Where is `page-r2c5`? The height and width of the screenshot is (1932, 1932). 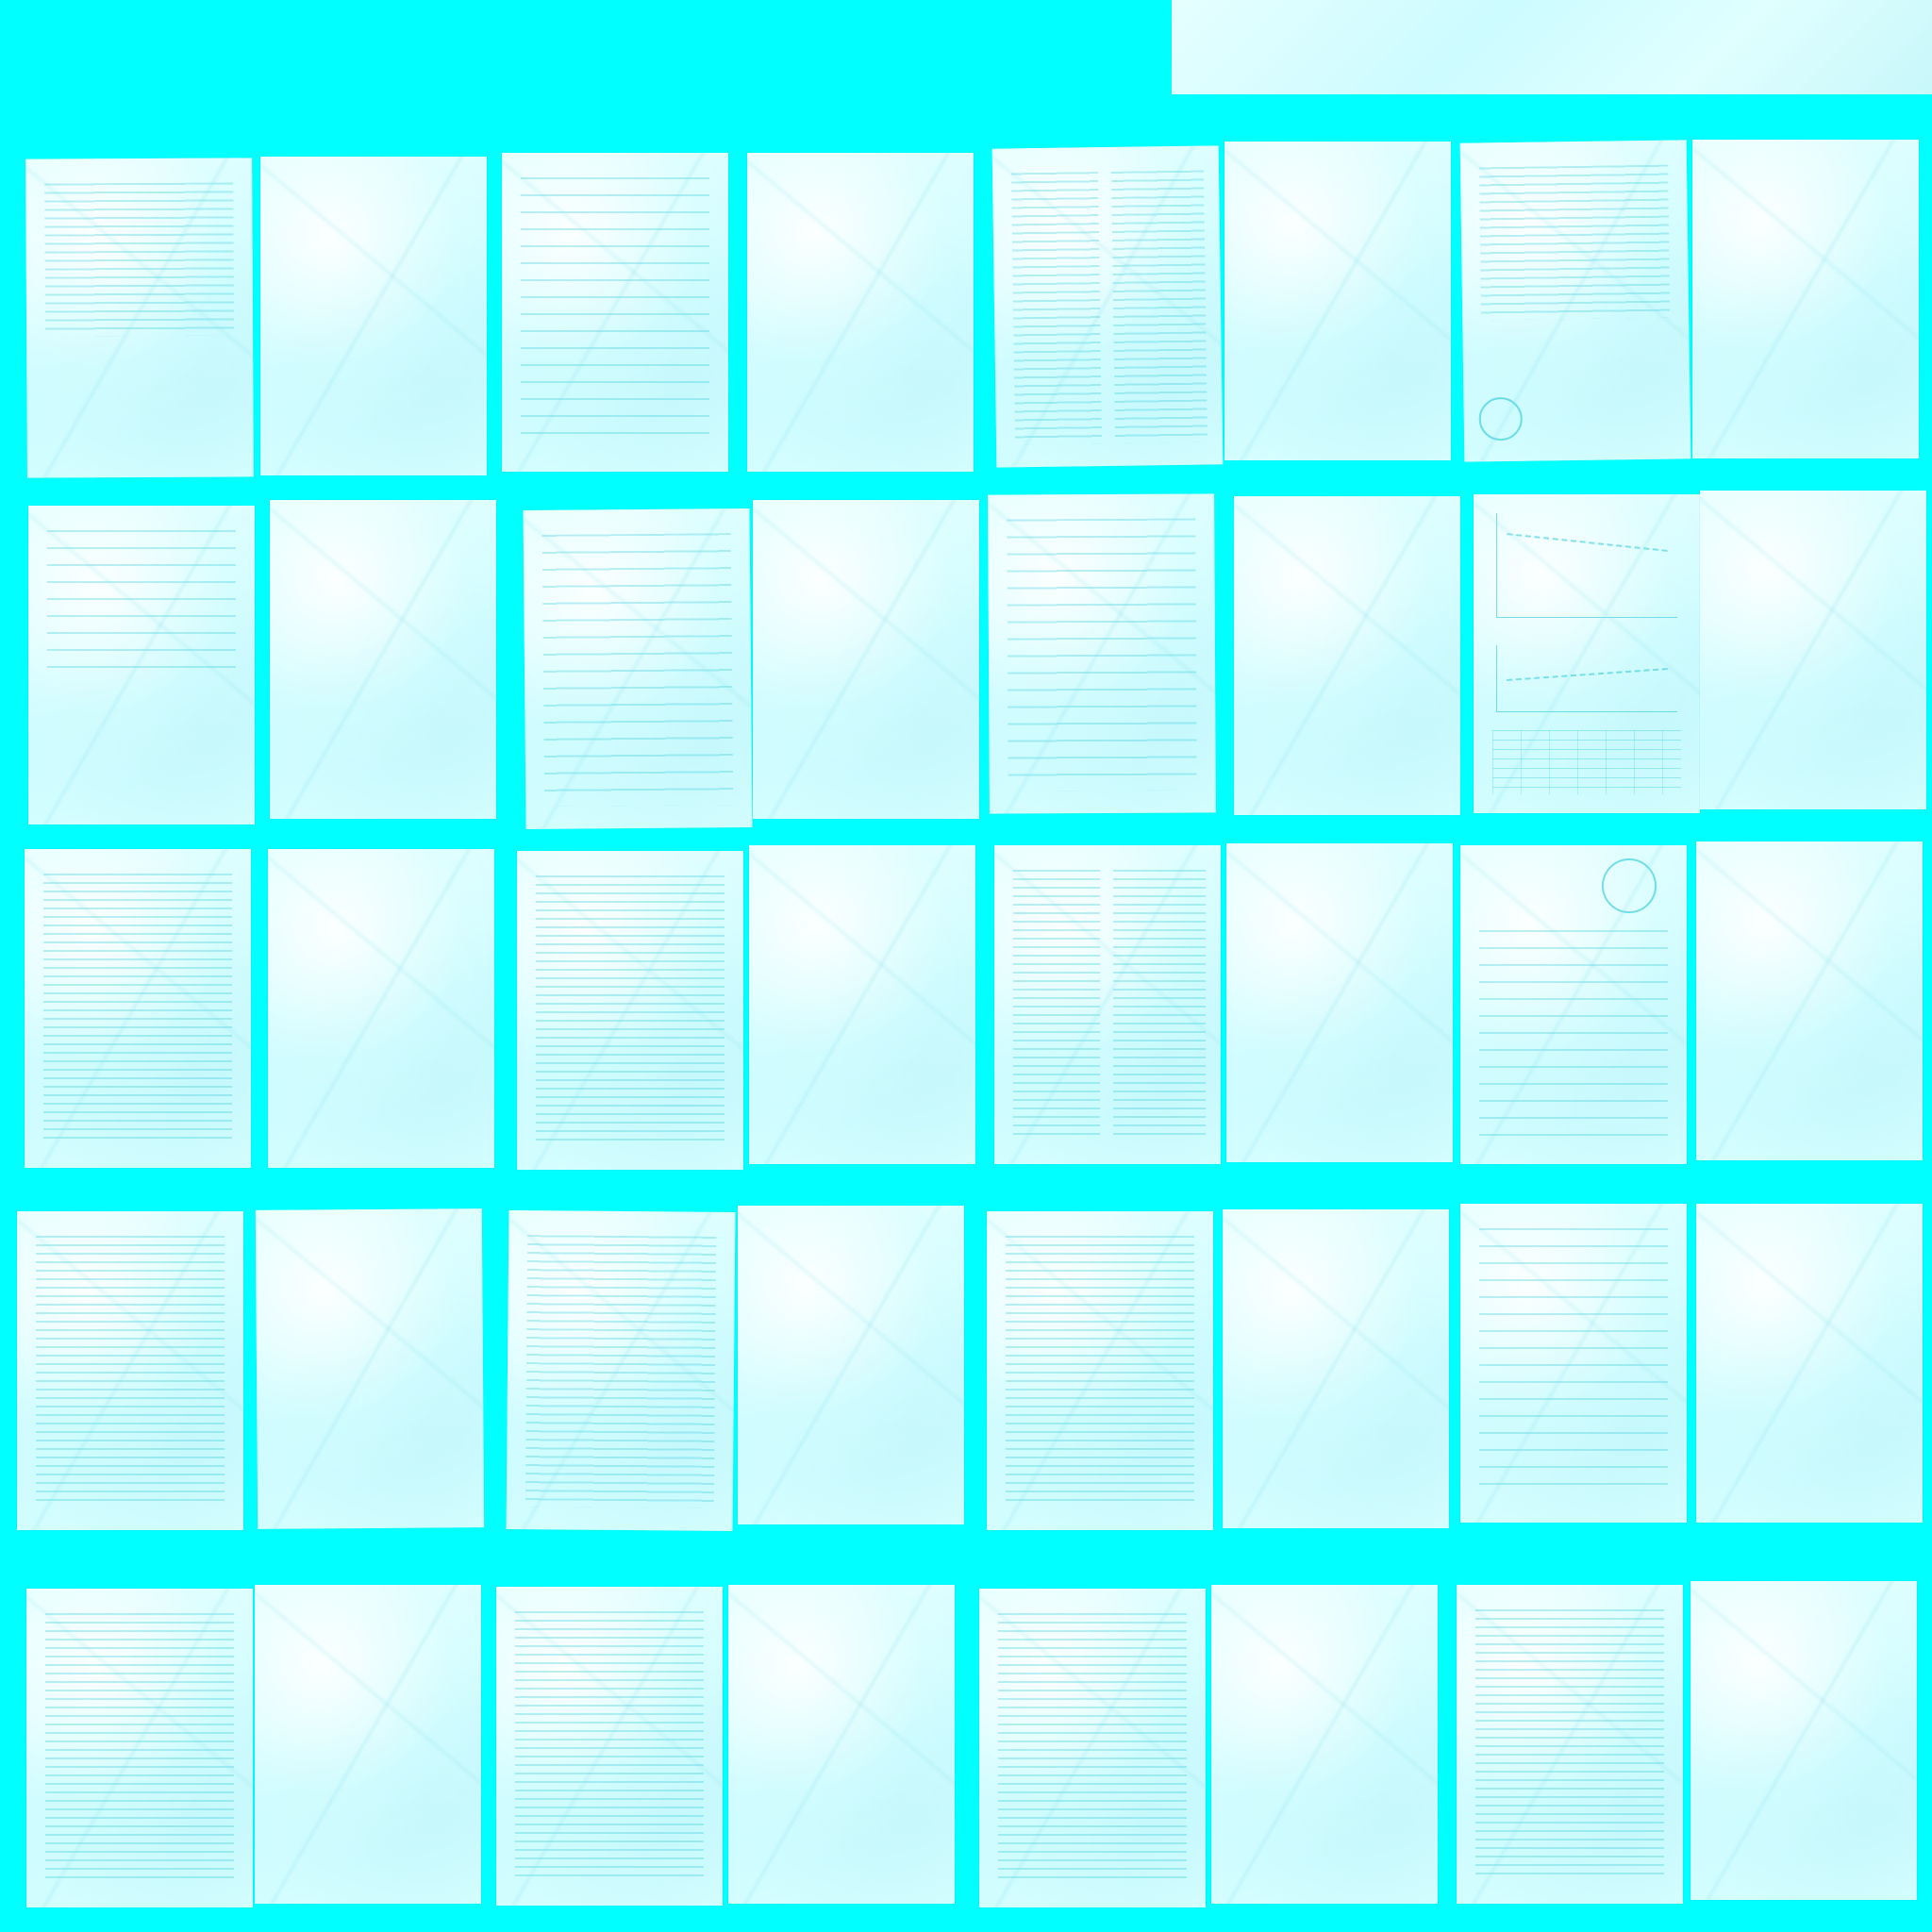 page-r2c5 is located at coordinates (1102, 654).